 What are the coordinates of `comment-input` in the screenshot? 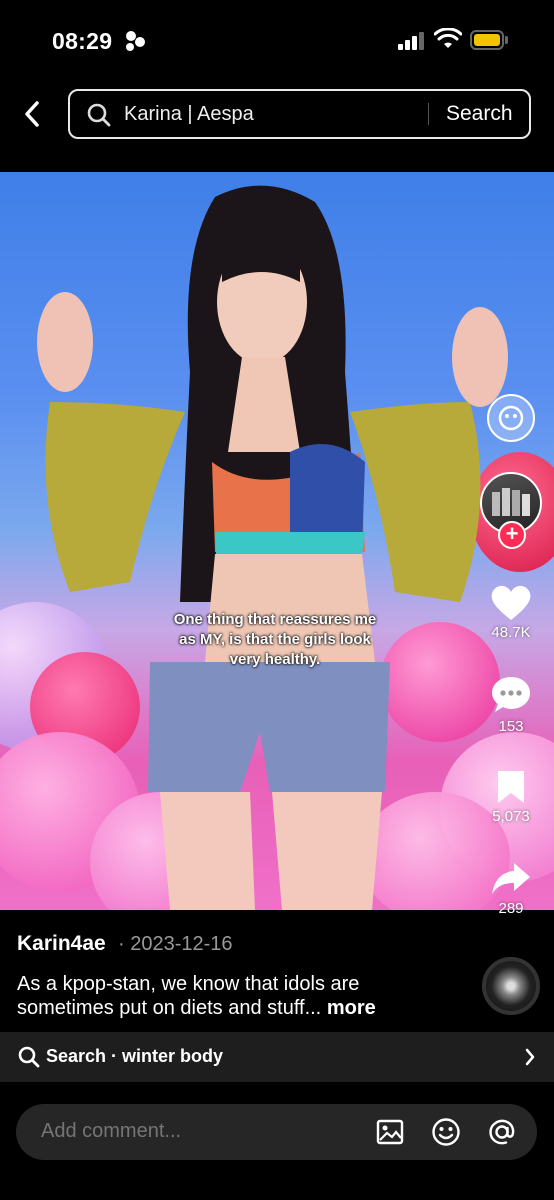 It's located at (191, 1131).